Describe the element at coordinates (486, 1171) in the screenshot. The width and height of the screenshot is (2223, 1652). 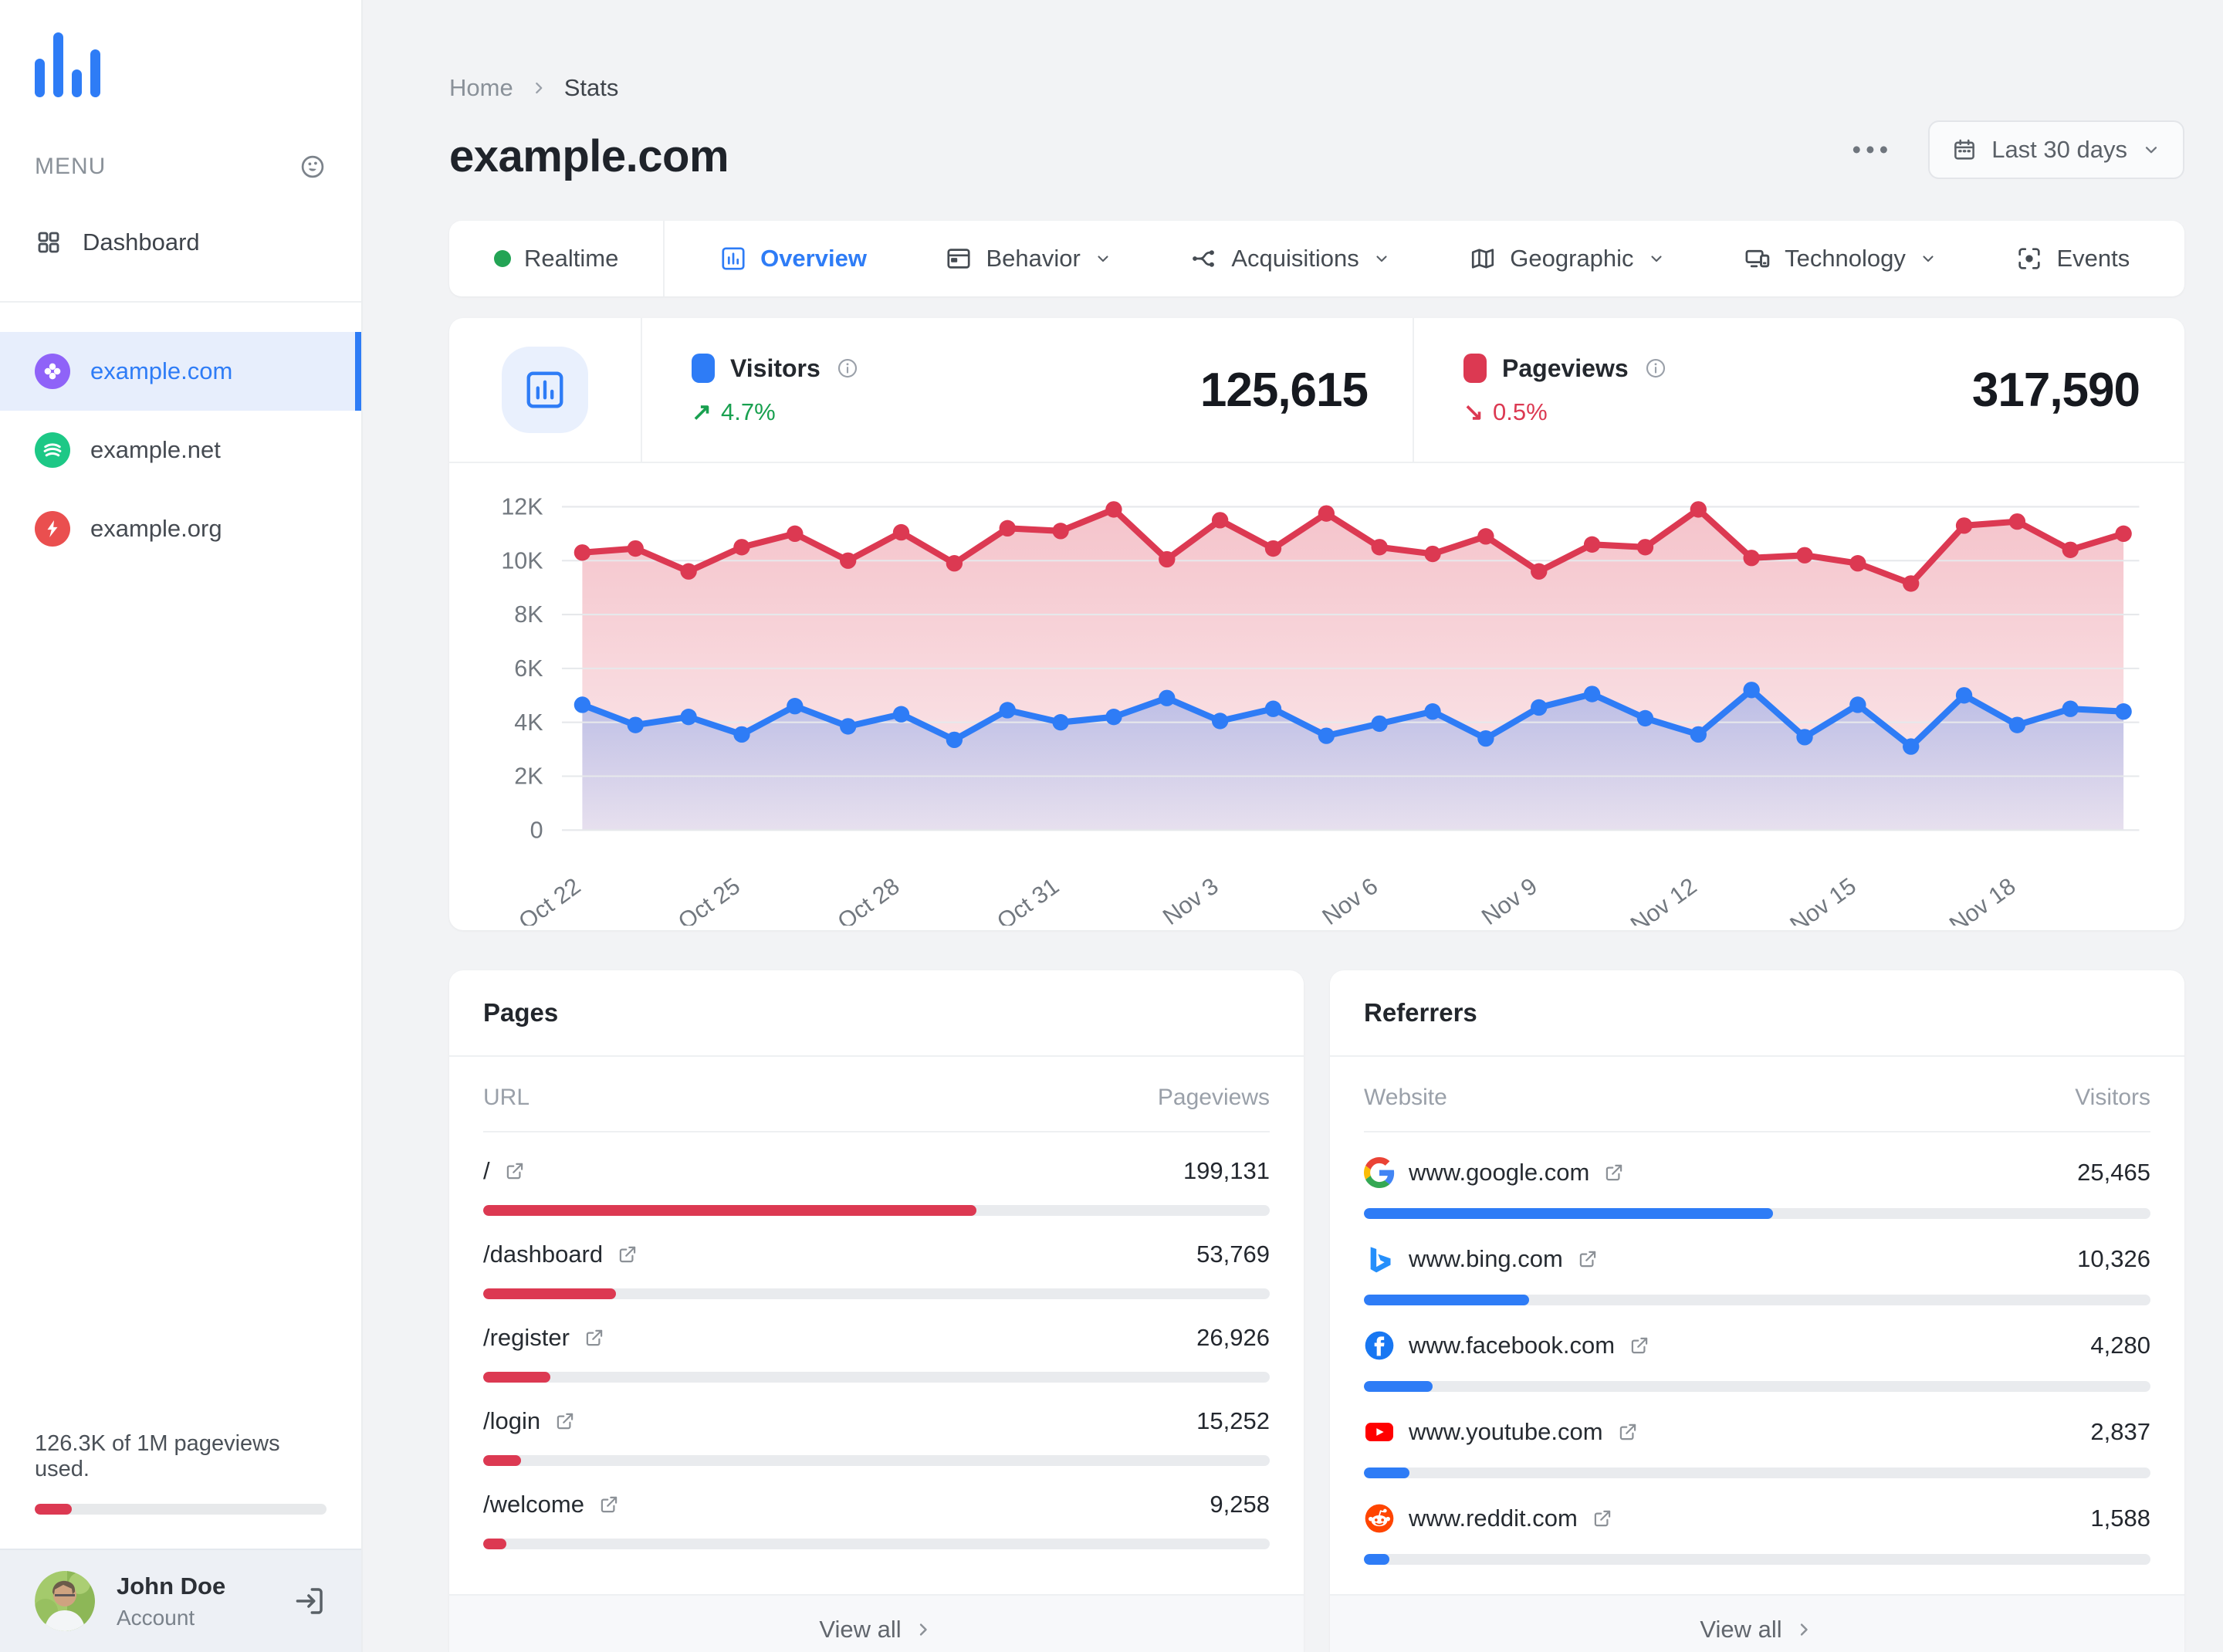
I see `page-url: /` at that location.